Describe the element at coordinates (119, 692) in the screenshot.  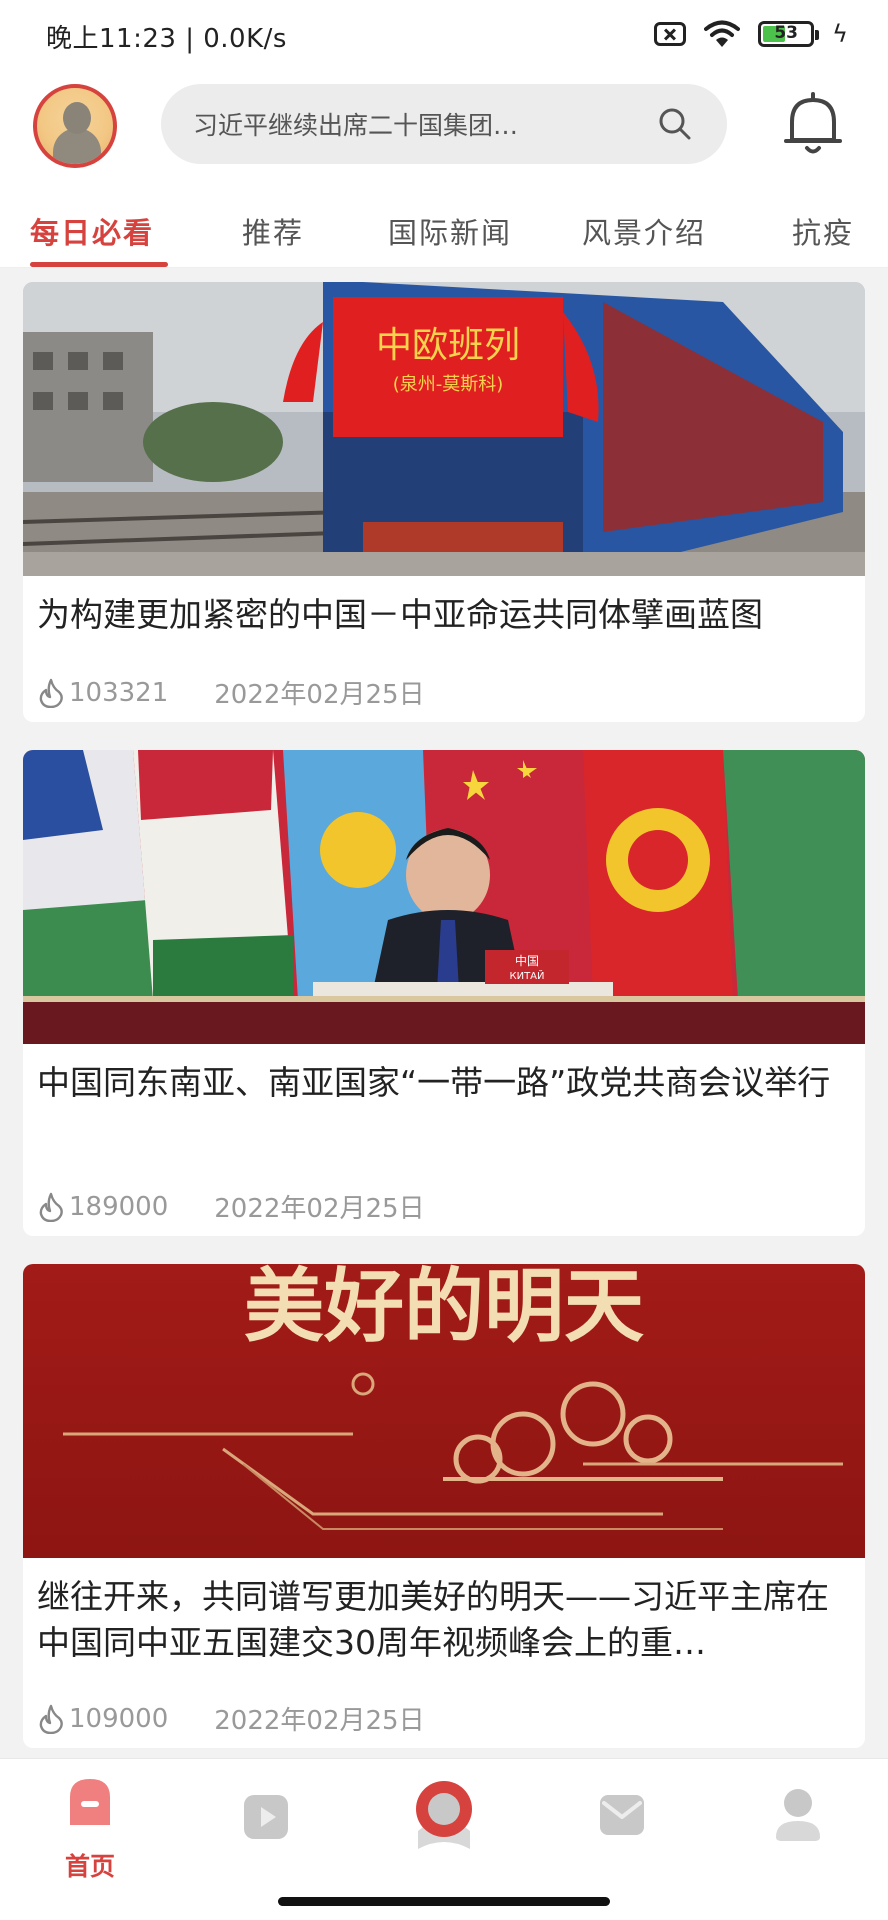
I see `view-count: 103321` at that location.